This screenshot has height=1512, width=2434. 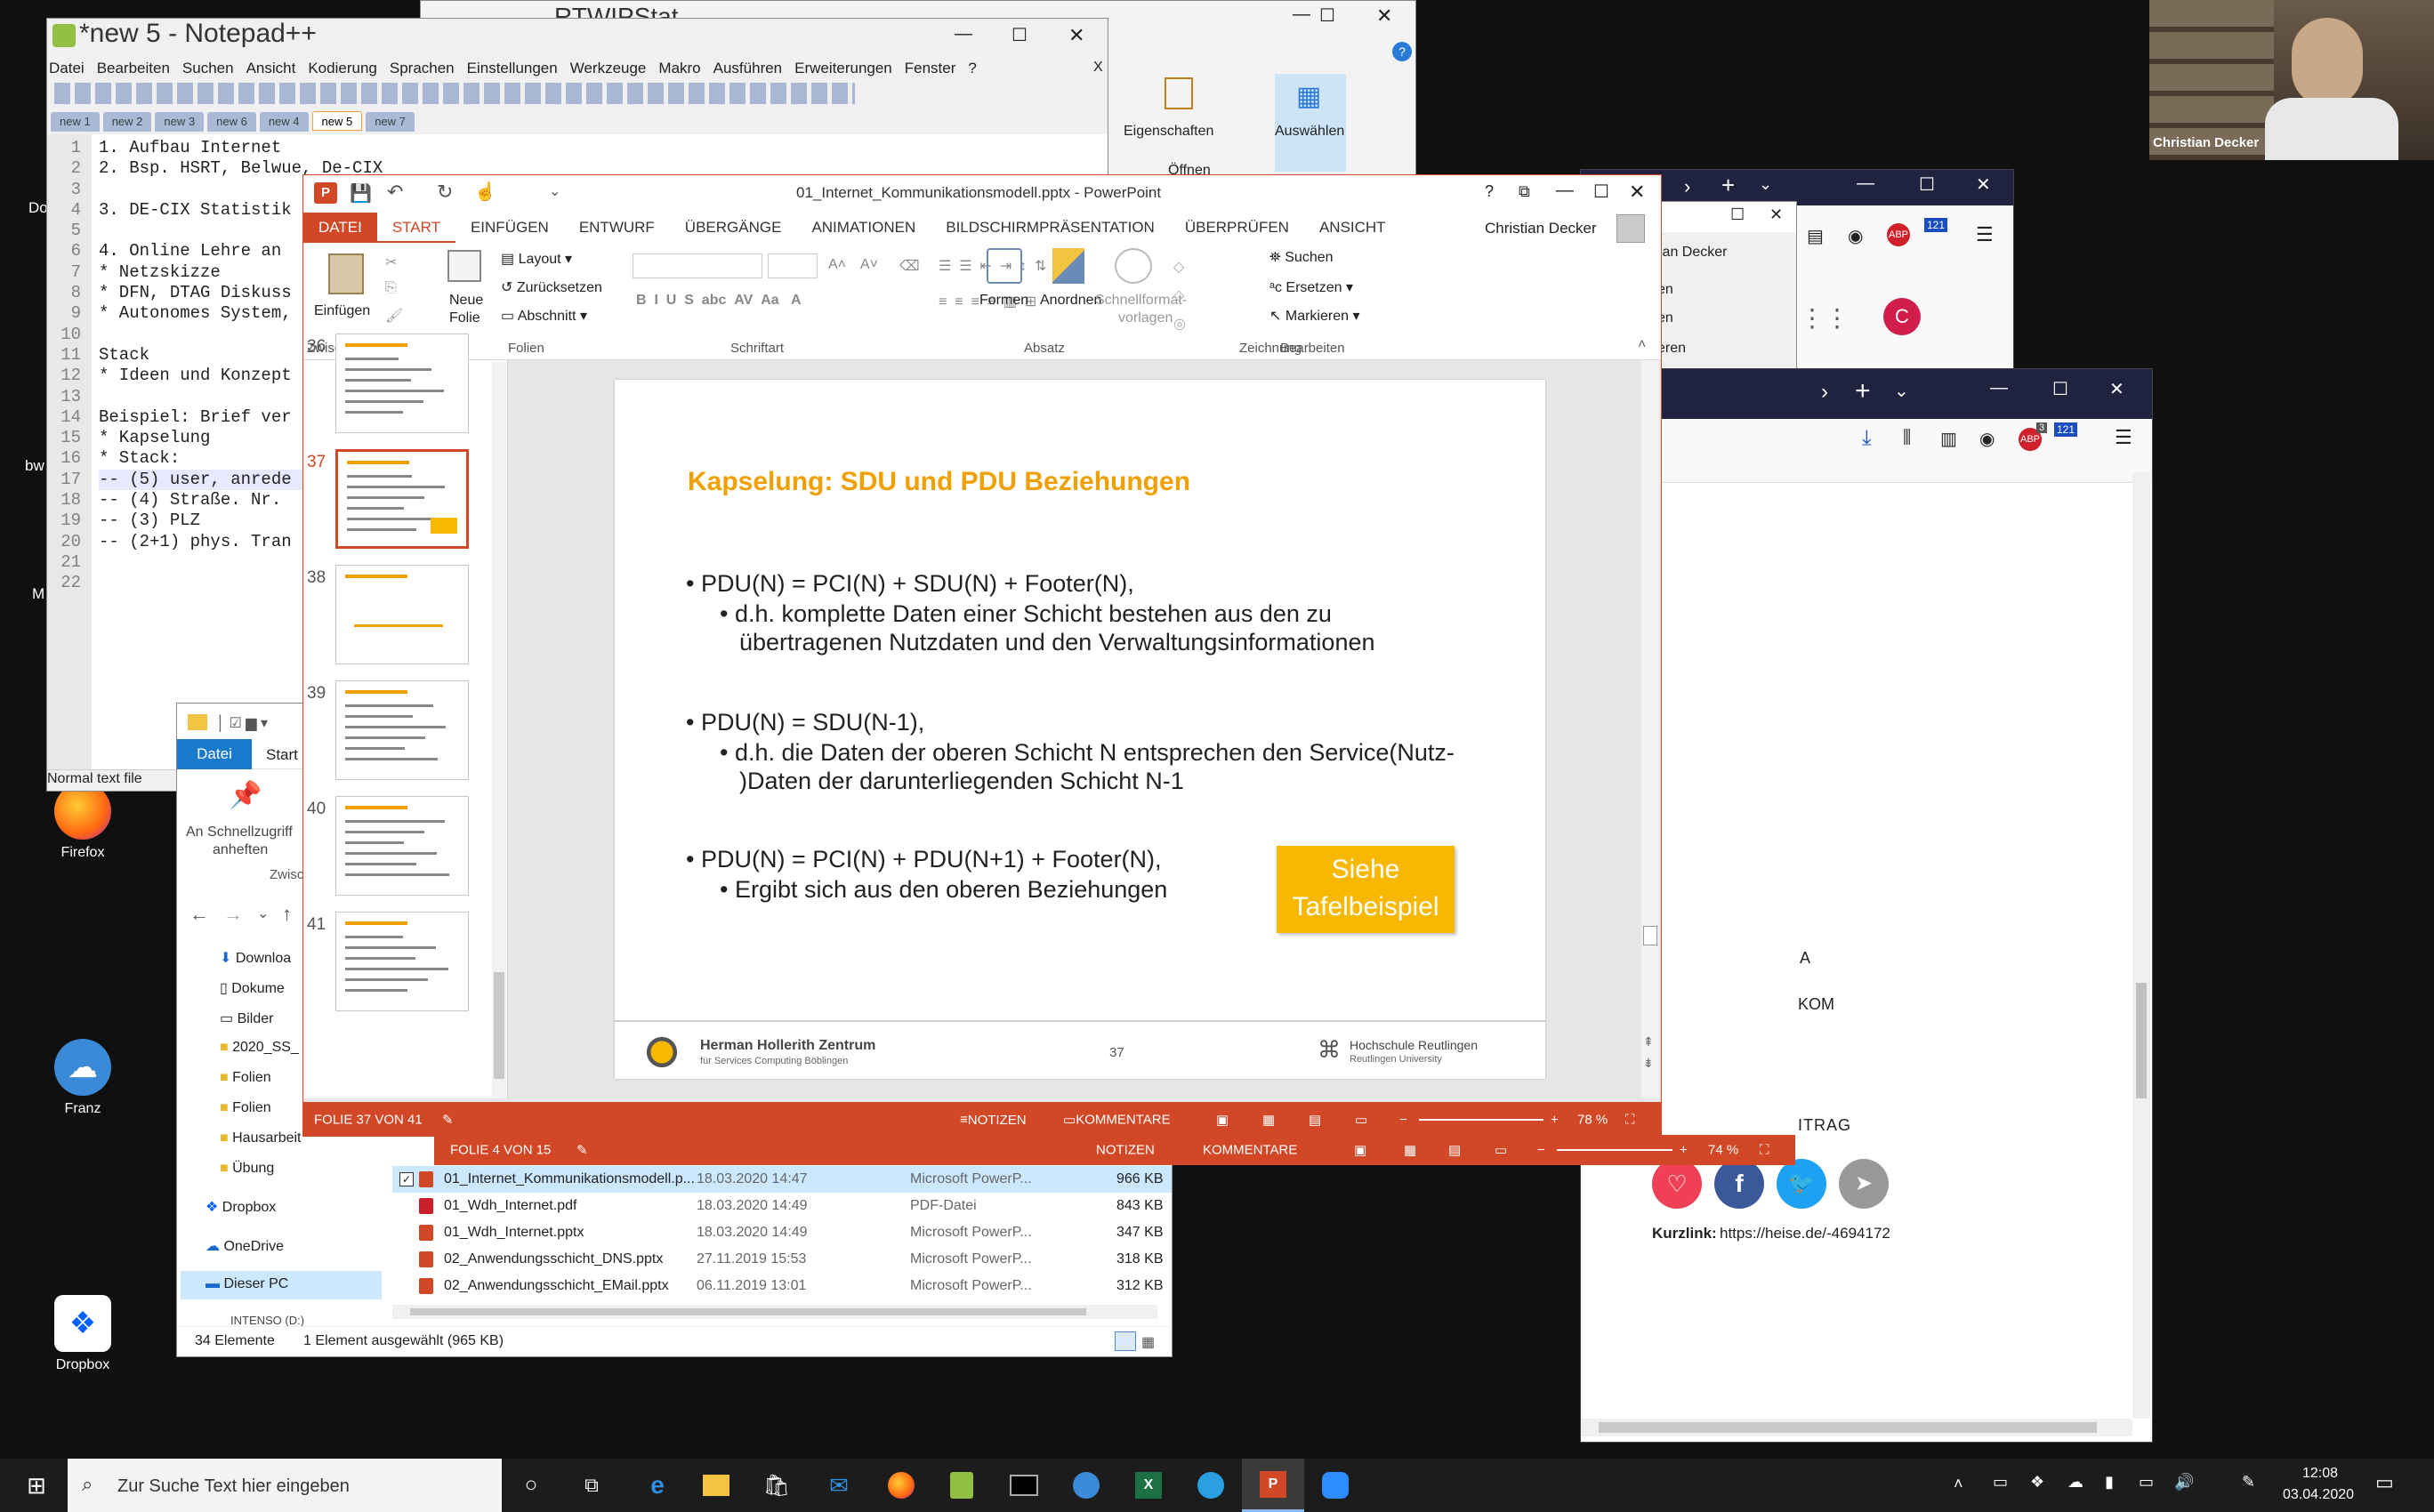 What do you see at coordinates (869, 265) in the screenshot?
I see `font-shrink-icon: A˅` at bounding box center [869, 265].